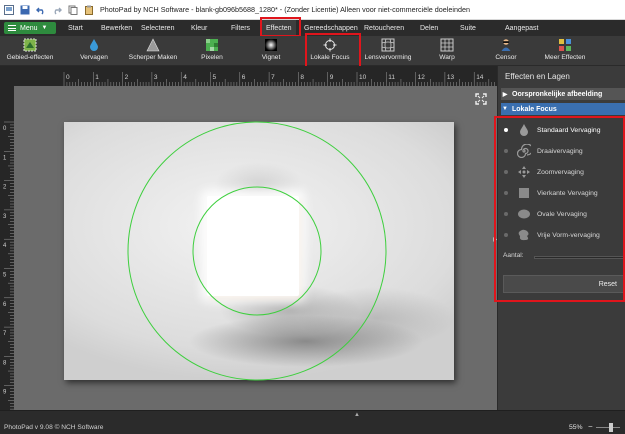  What do you see at coordinates (244, 77) in the screenshot?
I see `ruler-top-label: 6` at bounding box center [244, 77].